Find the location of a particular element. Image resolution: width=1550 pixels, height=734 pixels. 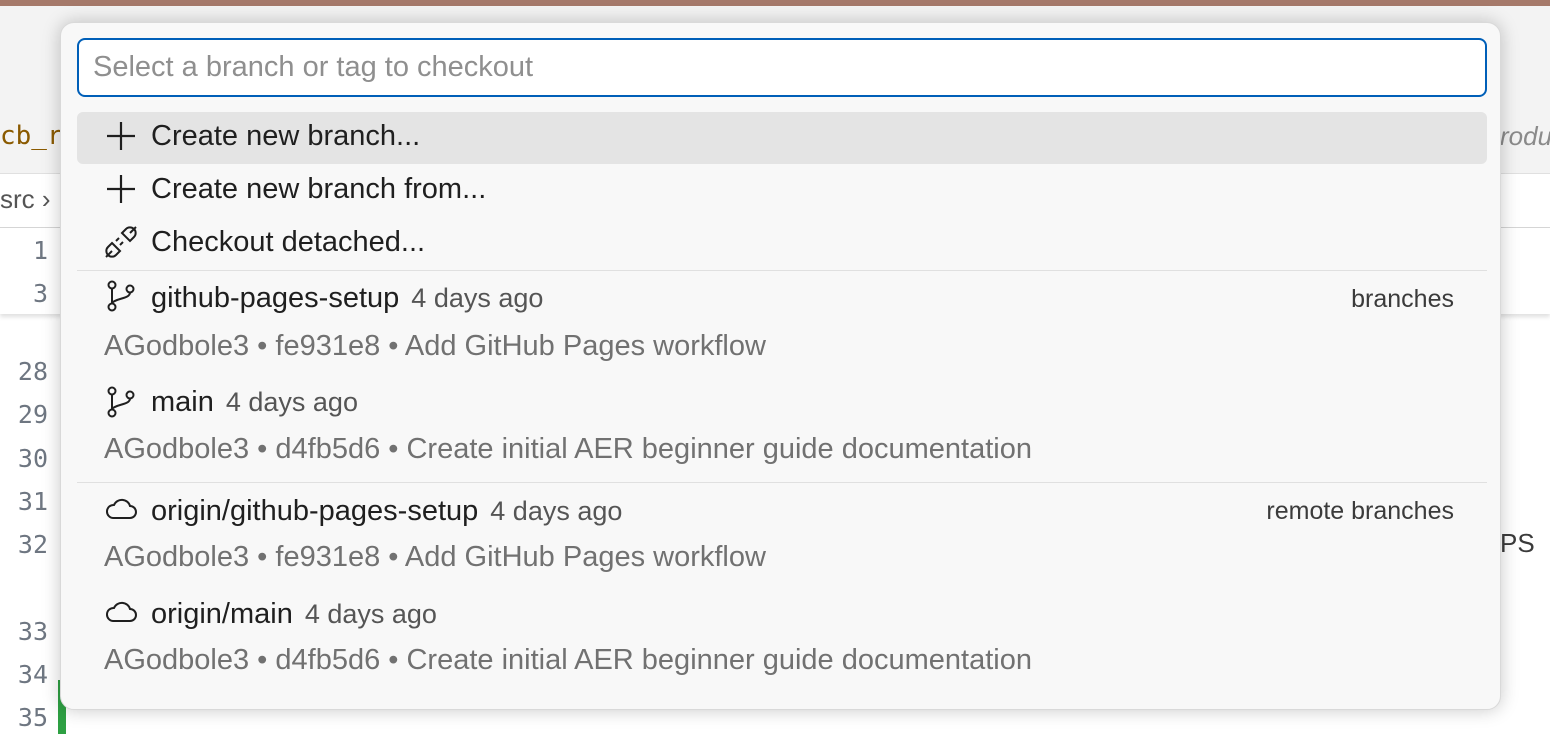

line-number: 32 is located at coordinates (32, 544).